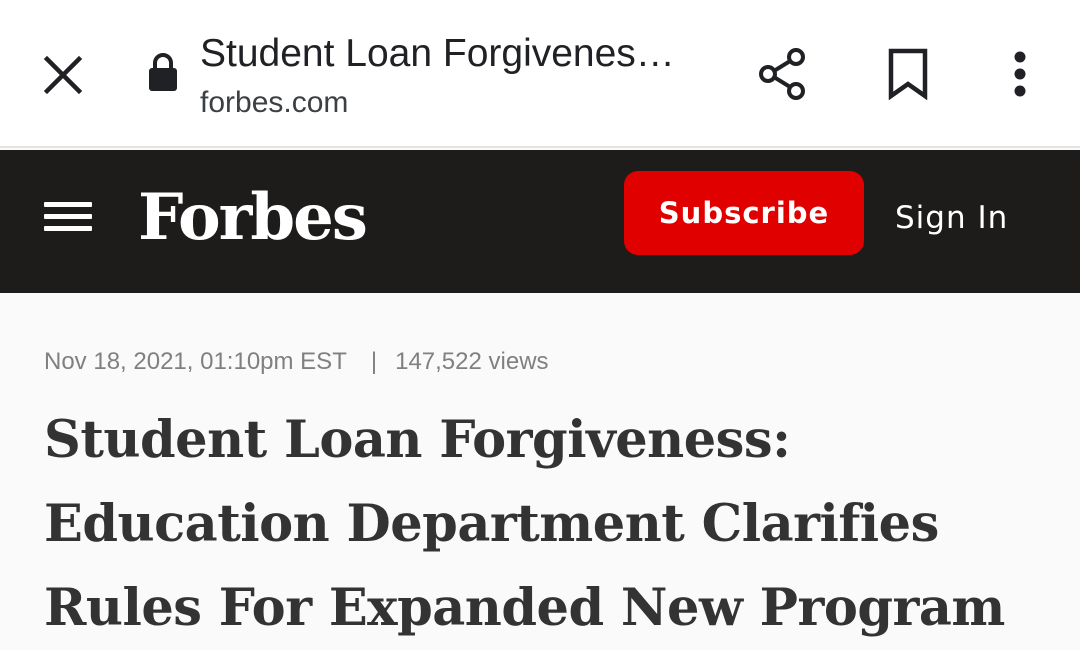 The width and height of the screenshot is (1080, 650). What do you see at coordinates (163, 72) in the screenshot?
I see `lock-icon` at bounding box center [163, 72].